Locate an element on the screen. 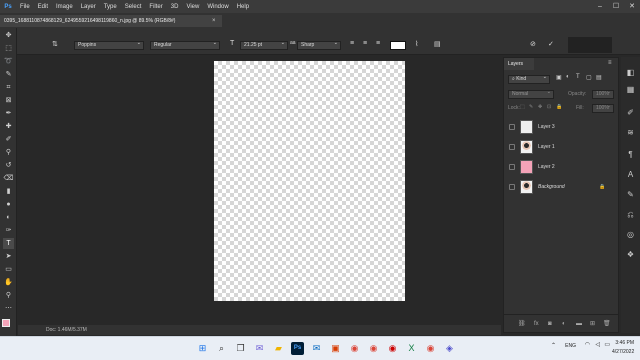 This screenshot has height=360, width=640. color-panel-icon: ◧ is located at coordinates (630, 72).